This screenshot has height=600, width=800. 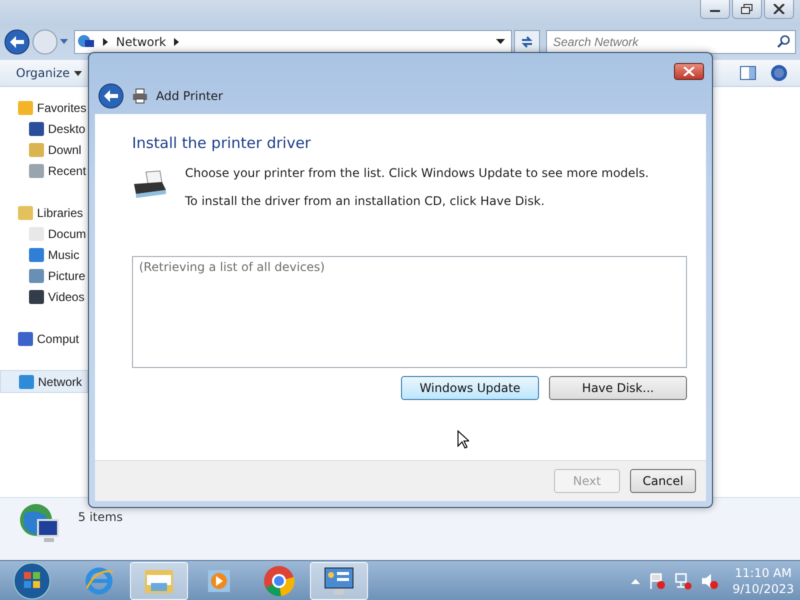 I want to click on sidebar-item: Network, so click(x=44, y=381).